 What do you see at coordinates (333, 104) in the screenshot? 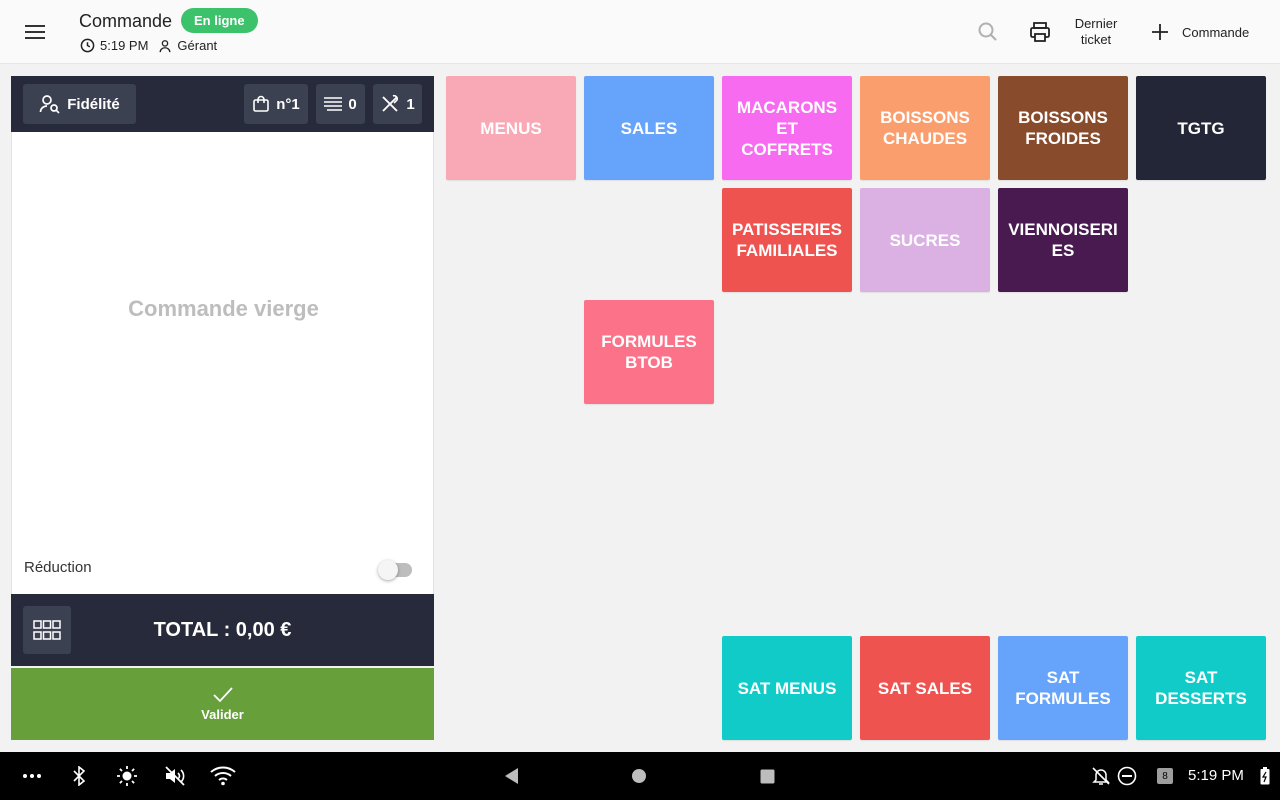
I see `list-icon` at bounding box center [333, 104].